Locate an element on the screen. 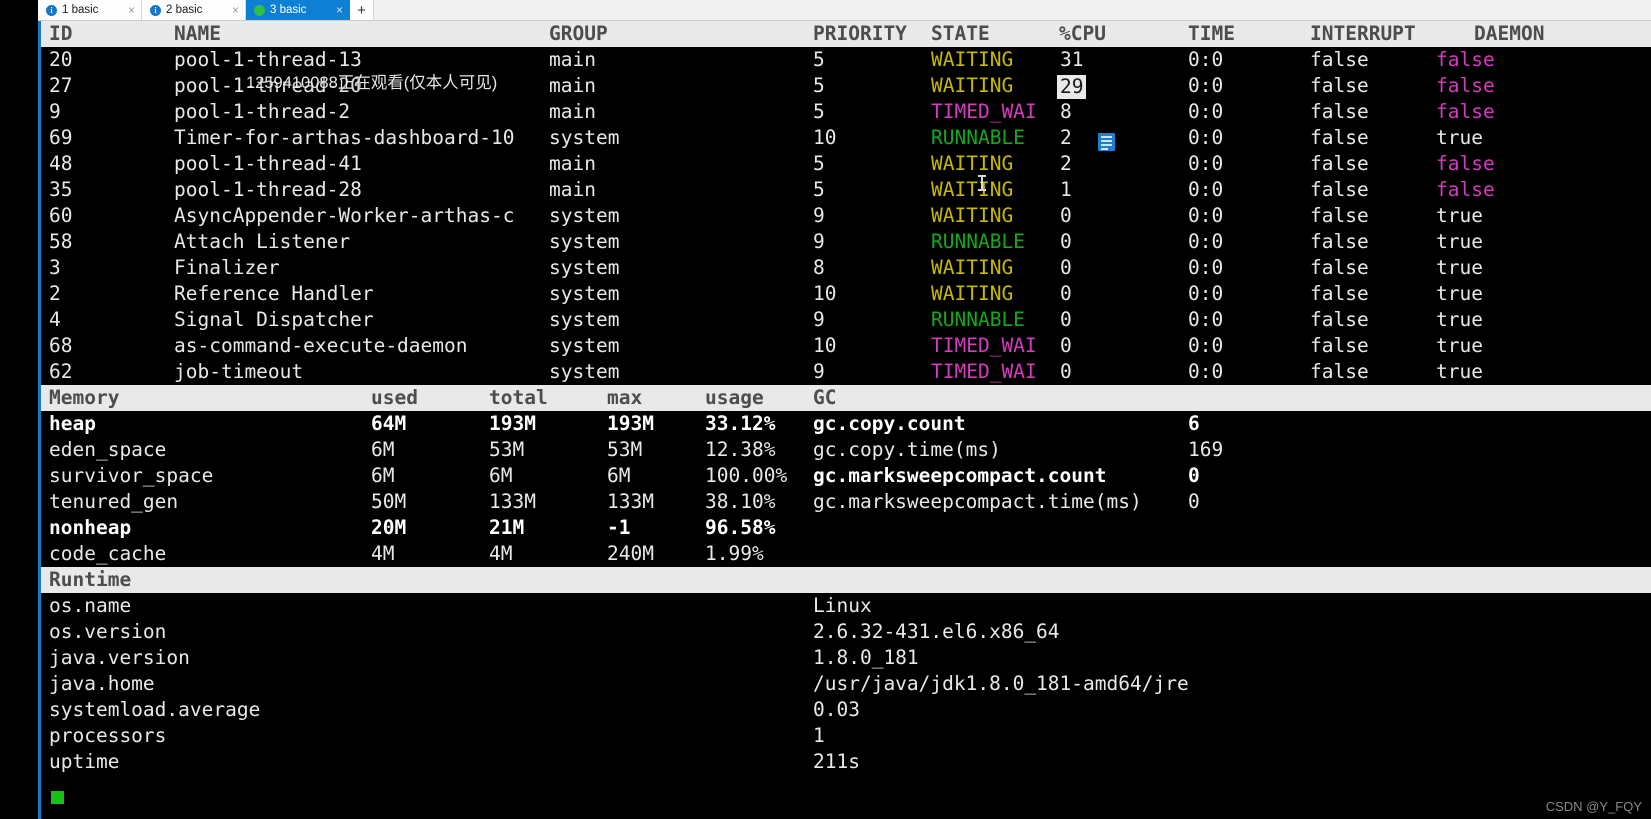  thread-priority: 8 is located at coordinates (819, 267).